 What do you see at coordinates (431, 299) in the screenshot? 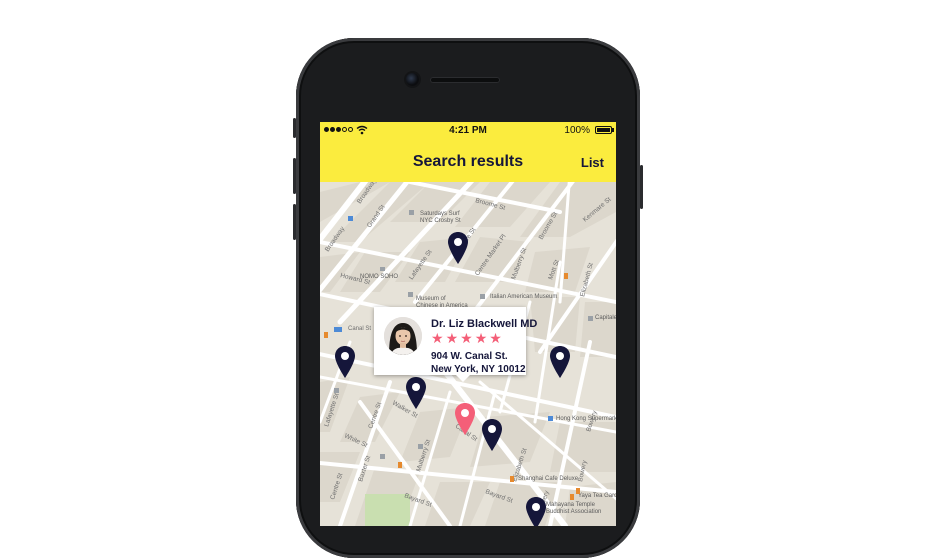
I see `svg-text: Museum of` at bounding box center [431, 299].